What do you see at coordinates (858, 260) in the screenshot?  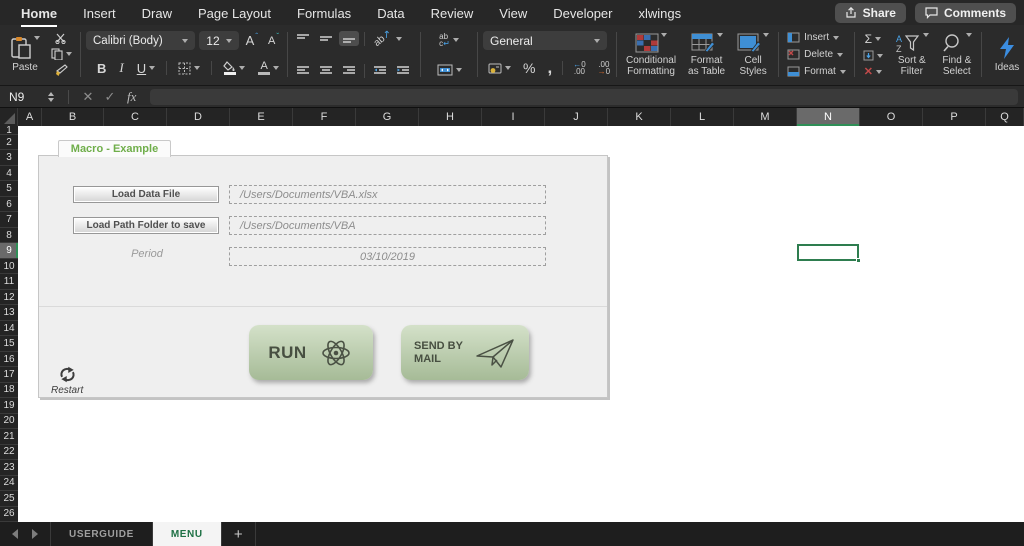 I see `fill-handle` at bounding box center [858, 260].